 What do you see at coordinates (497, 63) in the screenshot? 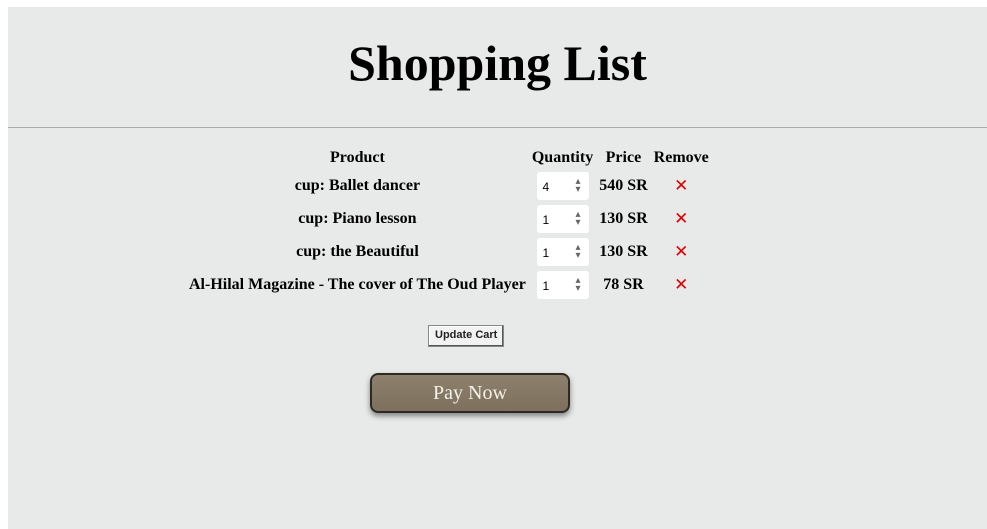
I see `page-title: Shopping List` at bounding box center [497, 63].